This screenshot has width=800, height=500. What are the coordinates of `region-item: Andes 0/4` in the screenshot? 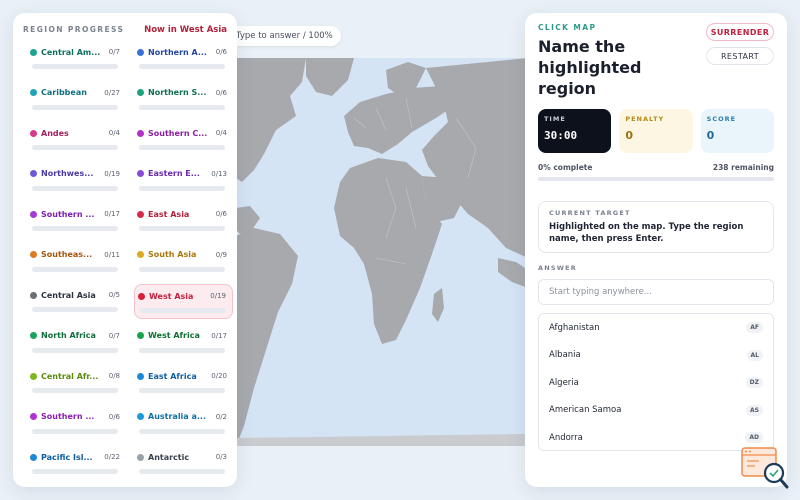 It's located at (76, 139).